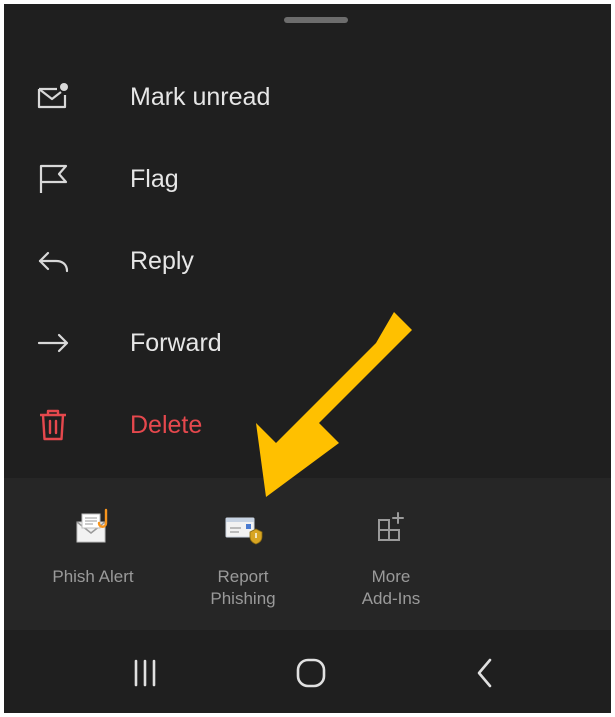 Image resolution: width=615 pixels, height=717 pixels. I want to click on menu-item-label: Mark unread, so click(200, 97).